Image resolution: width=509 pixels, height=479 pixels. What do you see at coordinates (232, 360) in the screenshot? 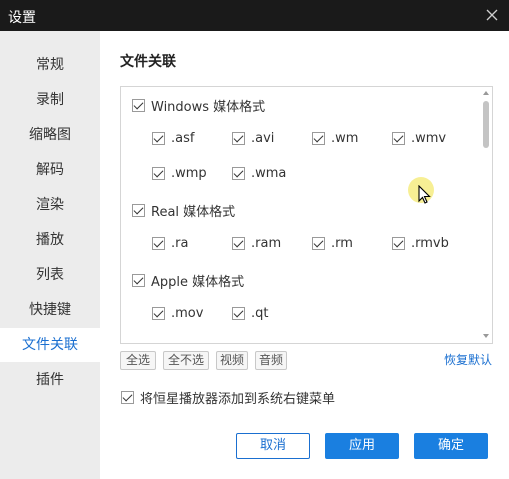
I see `video-button: 视频` at bounding box center [232, 360].